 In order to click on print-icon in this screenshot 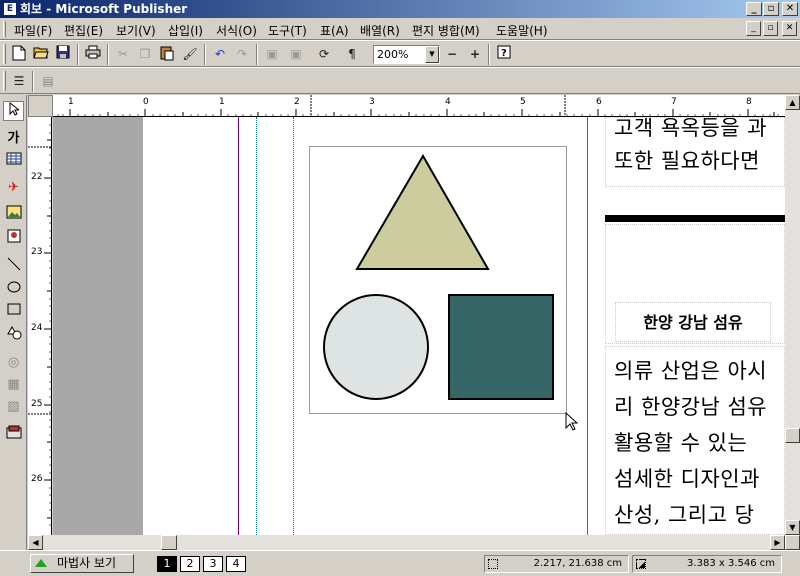, I will do `click(93, 54)`.